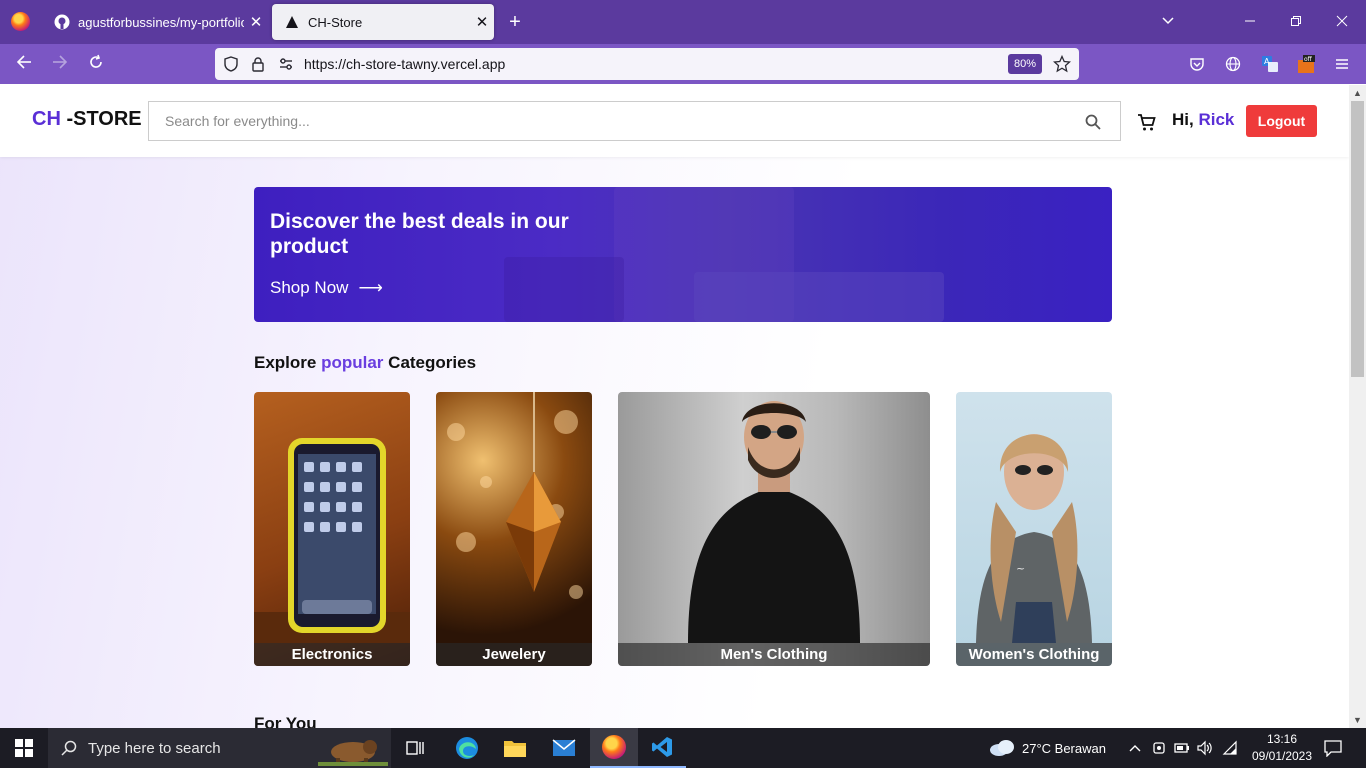 The width and height of the screenshot is (1366, 768). What do you see at coordinates (370, 287) in the screenshot?
I see `arrow-right-icon: ⟶` at bounding box center [370, 287].